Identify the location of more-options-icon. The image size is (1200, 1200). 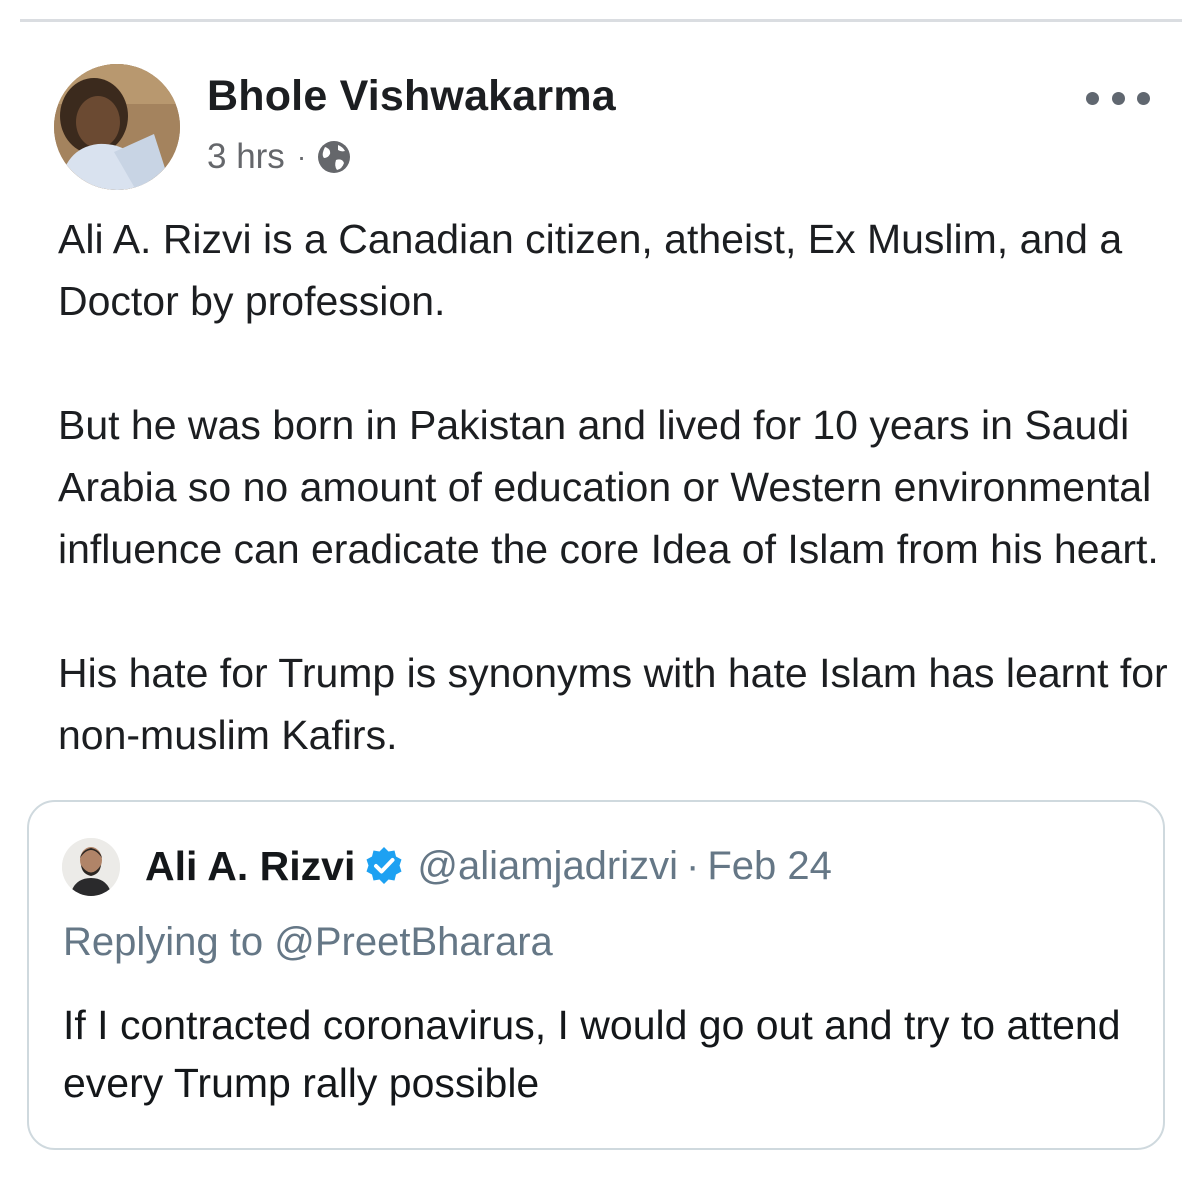
(1118, 98).